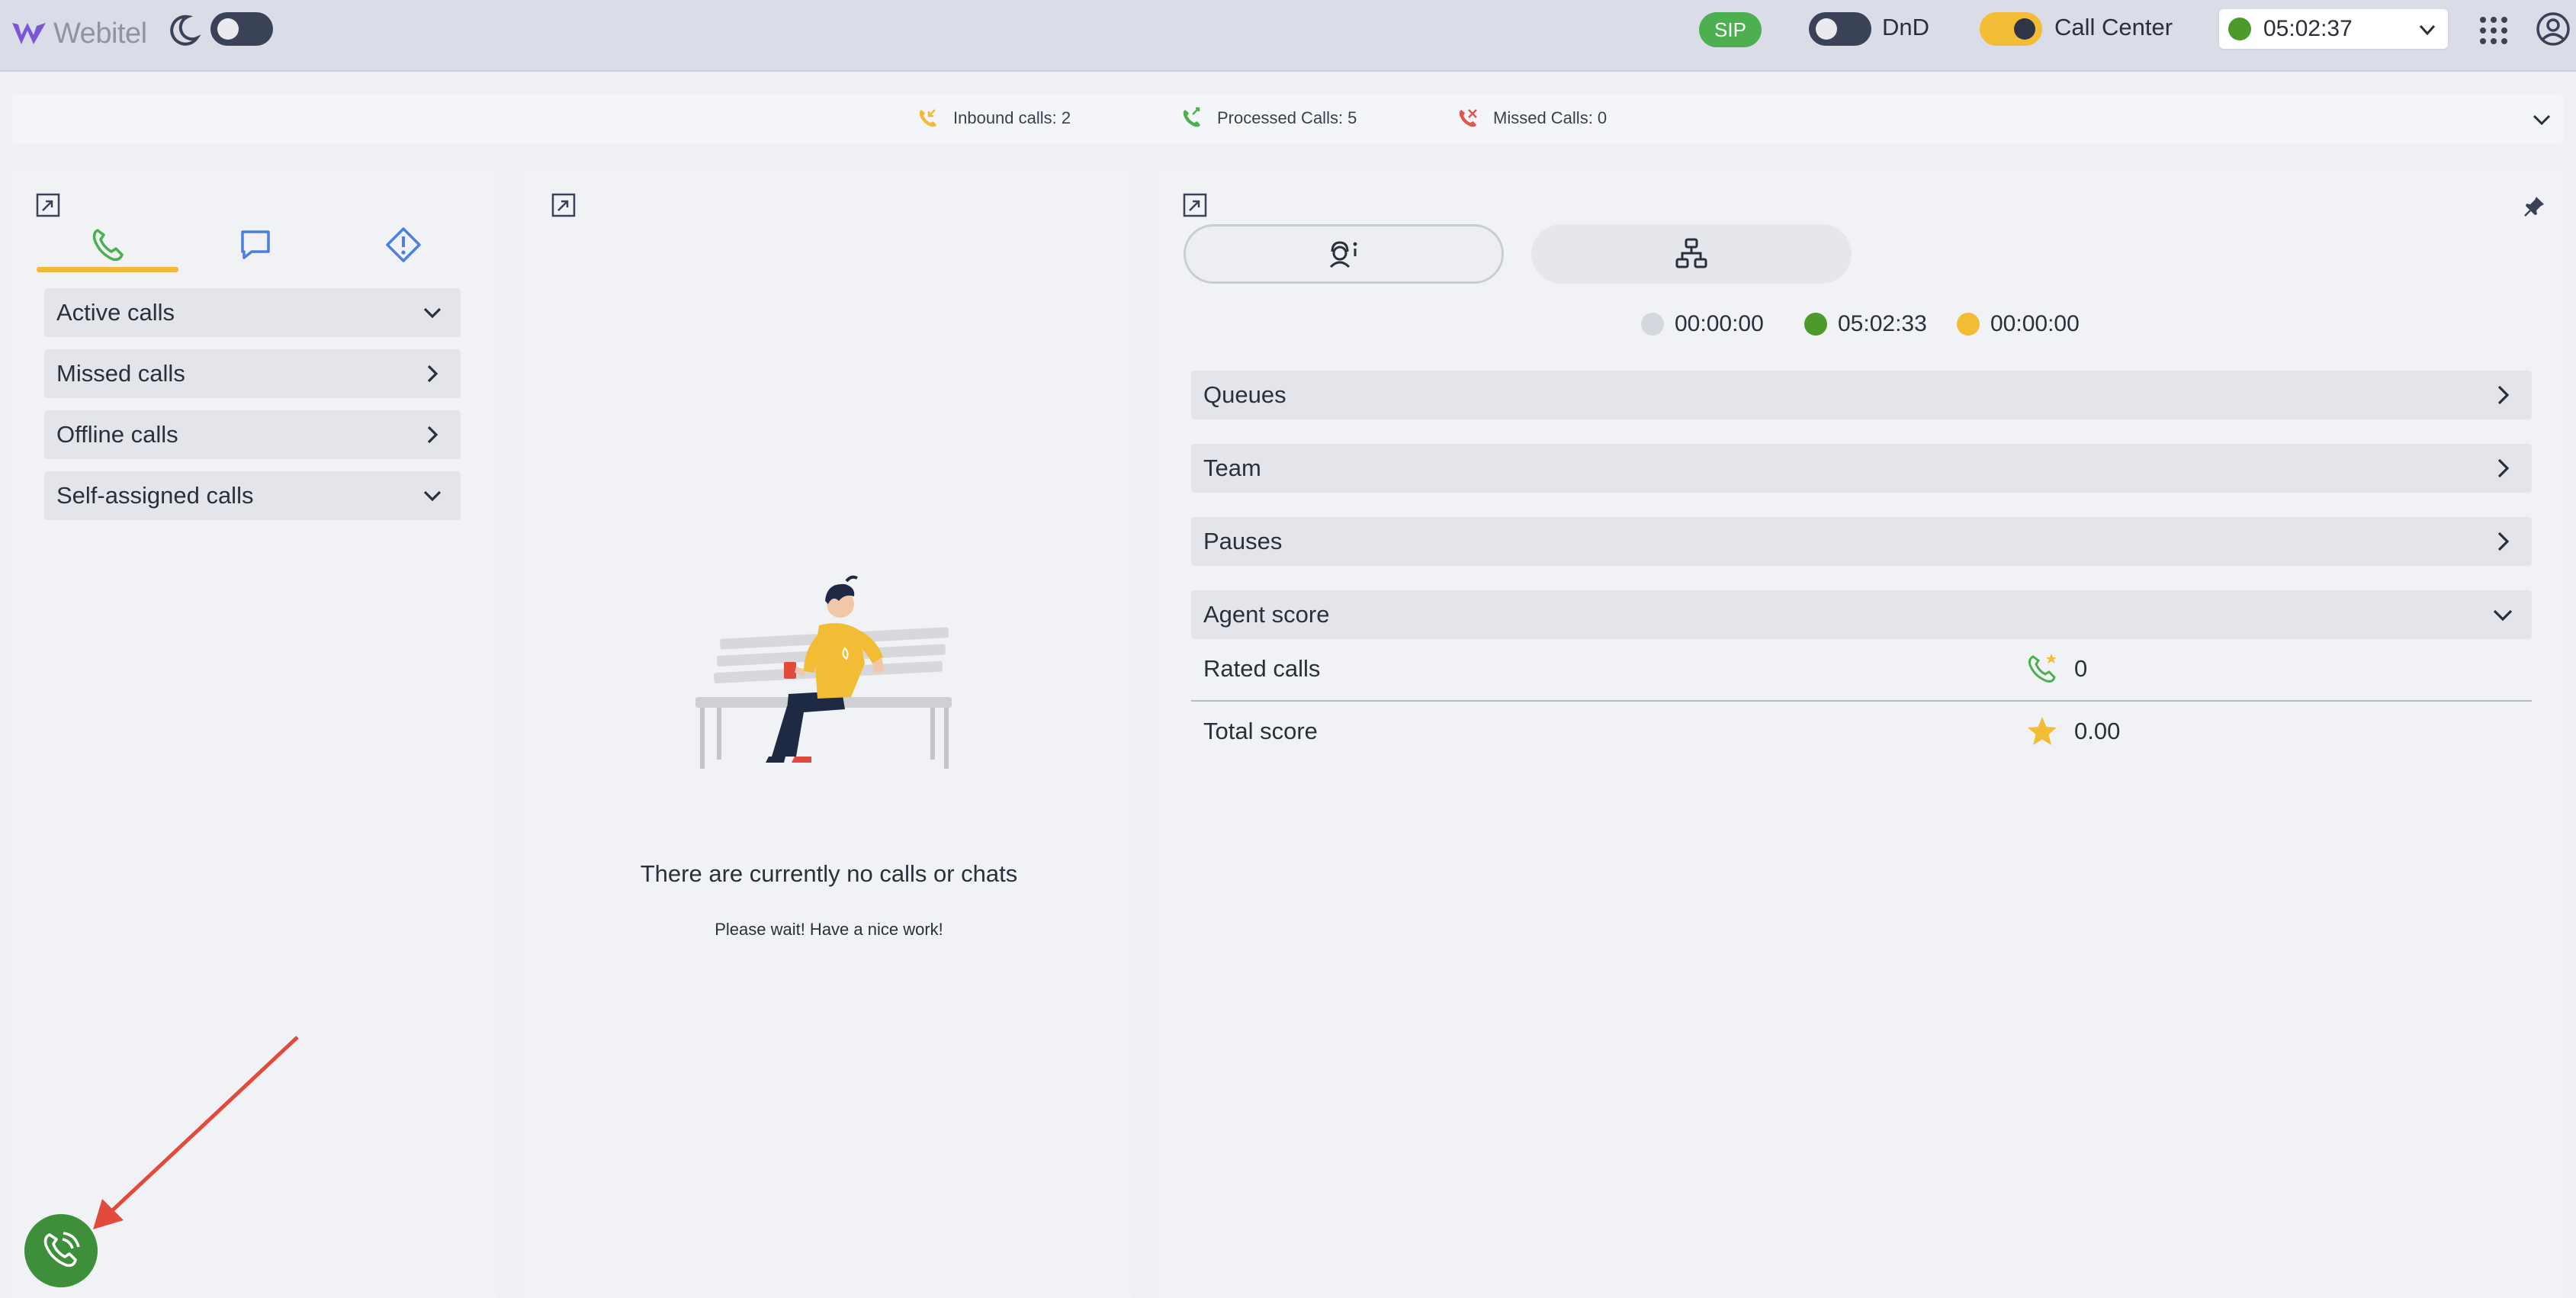  Describe the element at coordinates (252, 434) in the screenshot. I see `offline-calls-item: Offline calls` at that location.